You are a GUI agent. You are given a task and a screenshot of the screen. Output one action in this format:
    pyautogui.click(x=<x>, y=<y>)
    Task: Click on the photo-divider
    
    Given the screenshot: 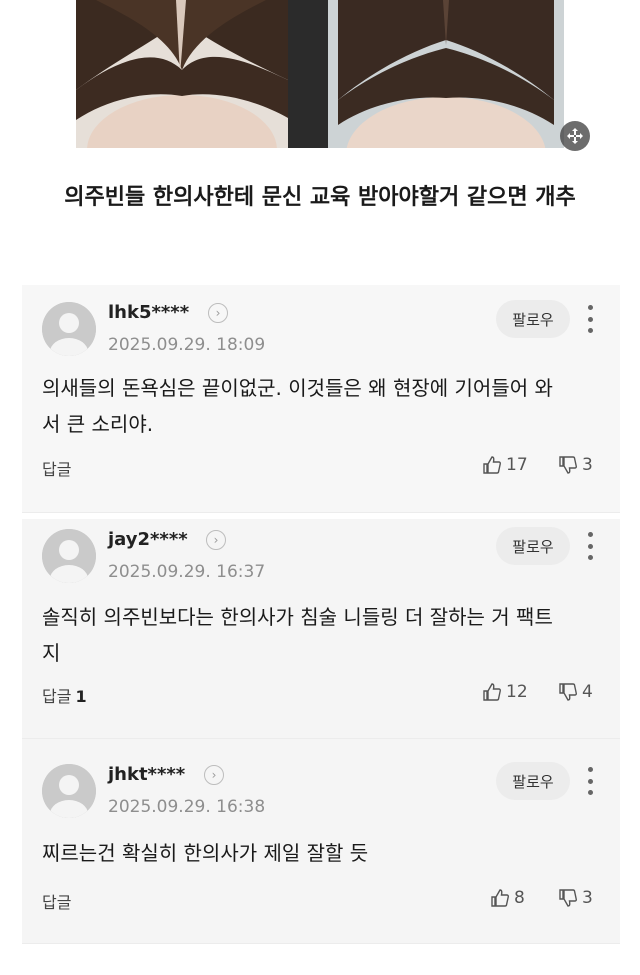 What is the action you would take?
    pyautogui.click(x=308, y=74)
    